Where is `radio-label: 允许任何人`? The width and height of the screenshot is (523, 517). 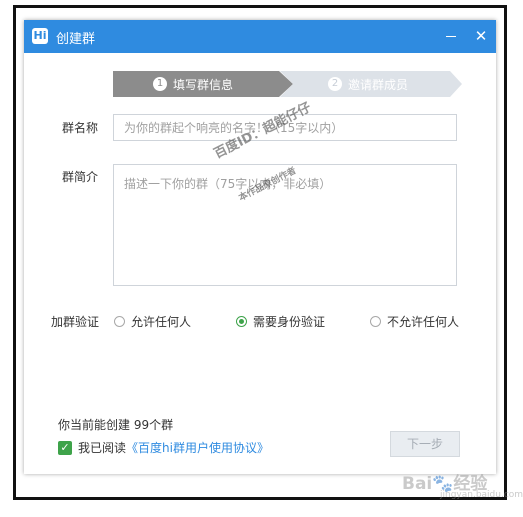
radio-label: 允许任何人 is located at coordinates (161, 322).